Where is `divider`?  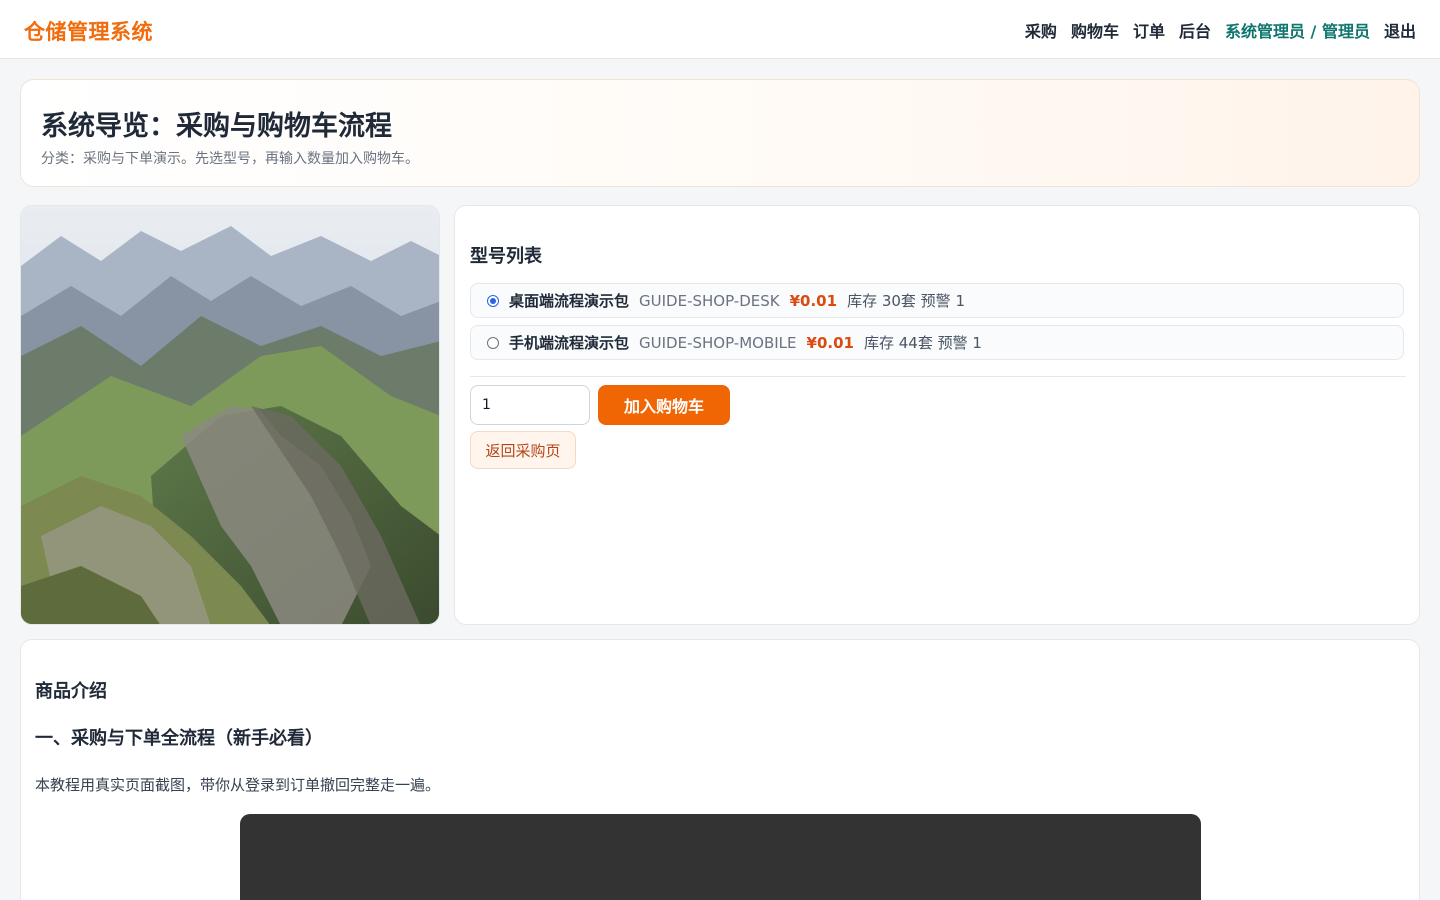 divider is located at coordinates (938, 376).